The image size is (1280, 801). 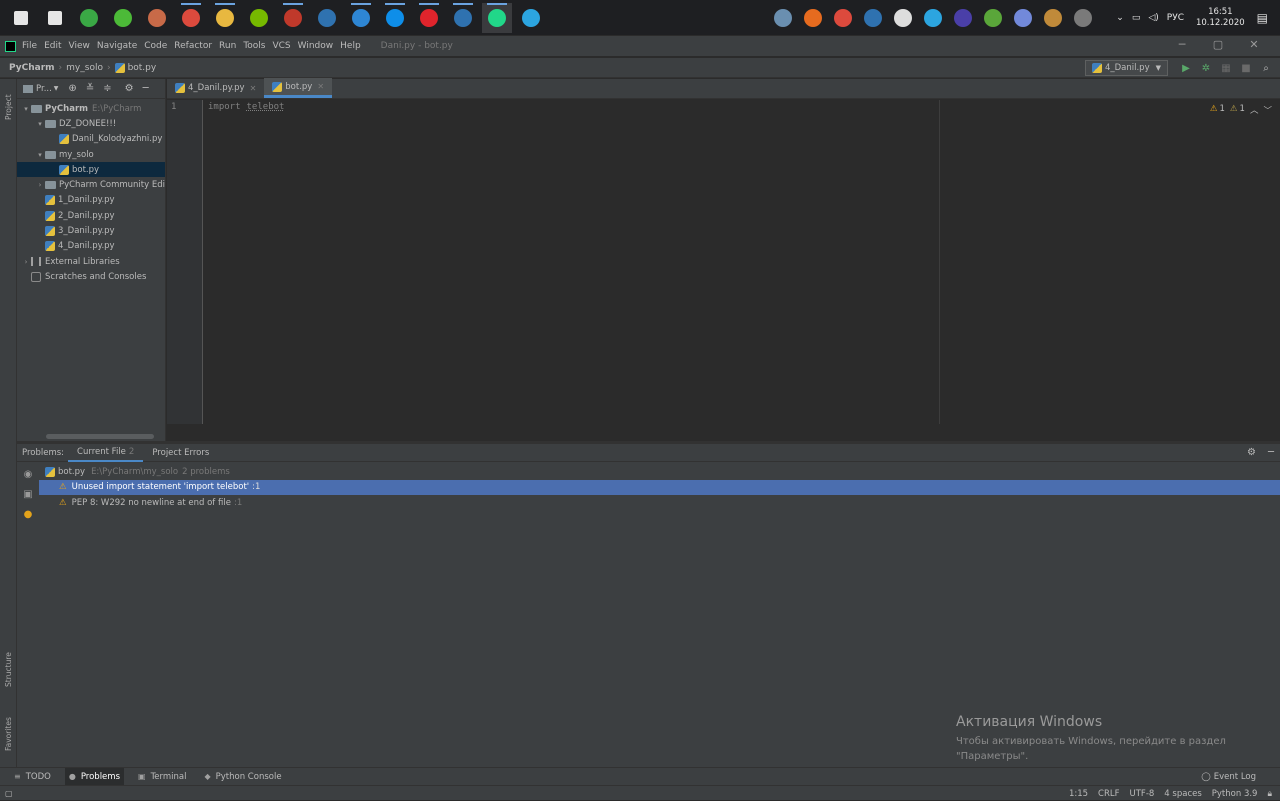 I want to click on tree-item: Scratches and Consoles, so click(x=91, y=276).